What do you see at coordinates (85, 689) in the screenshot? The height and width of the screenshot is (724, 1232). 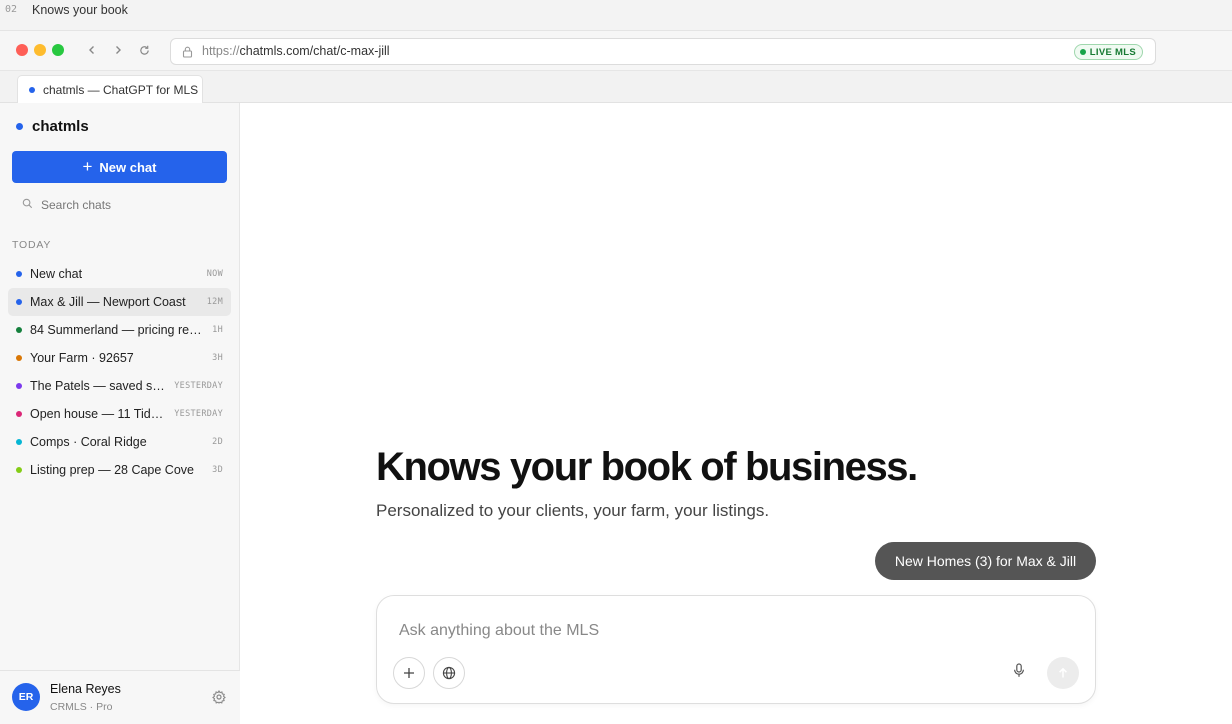 I see `user-name: Elena Reyes` at bounding box center [85, 689].